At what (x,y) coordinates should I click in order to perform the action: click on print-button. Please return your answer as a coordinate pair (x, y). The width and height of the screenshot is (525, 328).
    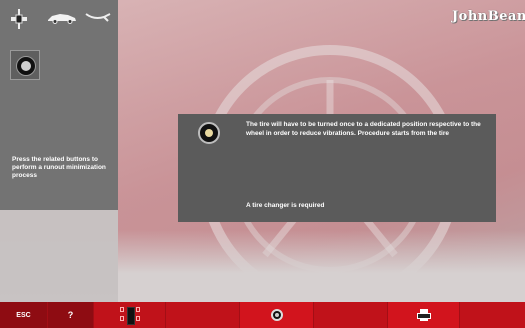
    Looking at the image, I should click on (424, 315).